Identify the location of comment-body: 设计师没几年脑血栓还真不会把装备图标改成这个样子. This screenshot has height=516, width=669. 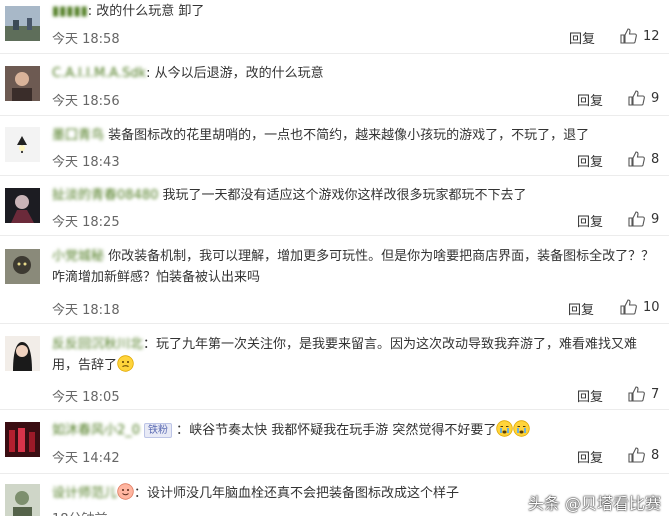
(303, 493).